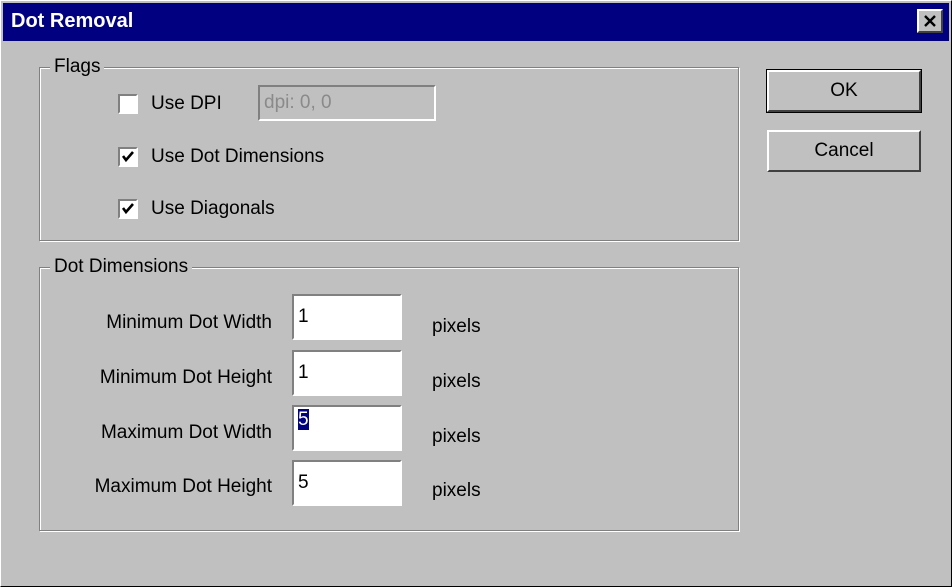 Image resolution: width=952 pixels, height=587 pixels. What do you see at coordinates (128, 104) in the screenshot?
I see `use-dpi-checkbox` at bounding box center [128, 104].